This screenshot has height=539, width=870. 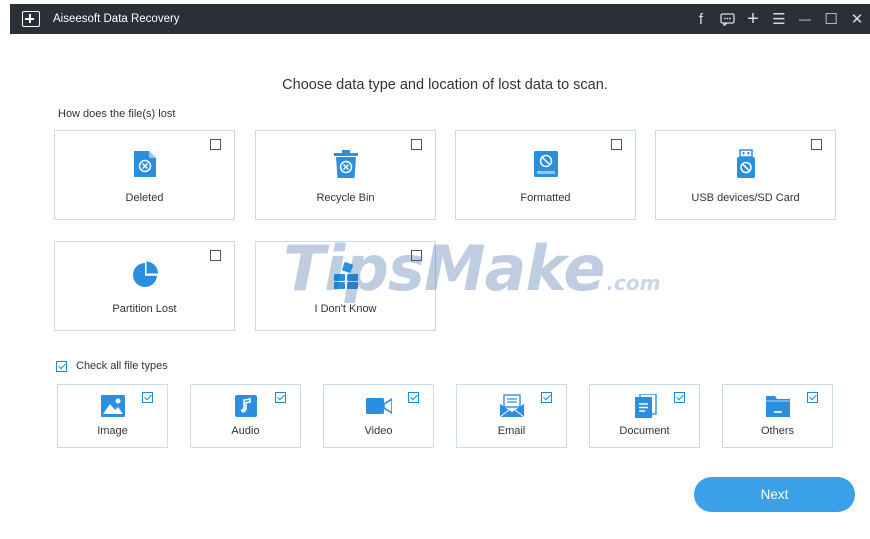 What do you see at coordinates (145, 274) in the screenshot?
I see `partition-pie-icon` at bounding box center [145, 274].